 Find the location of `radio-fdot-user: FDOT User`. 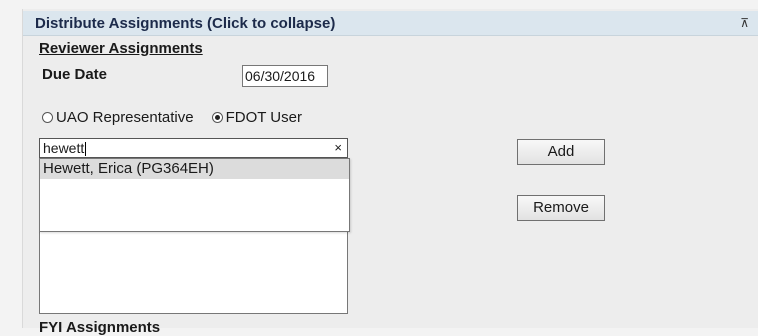

radio-fdot-user: FDOT User is located at coordinates (256, 117).